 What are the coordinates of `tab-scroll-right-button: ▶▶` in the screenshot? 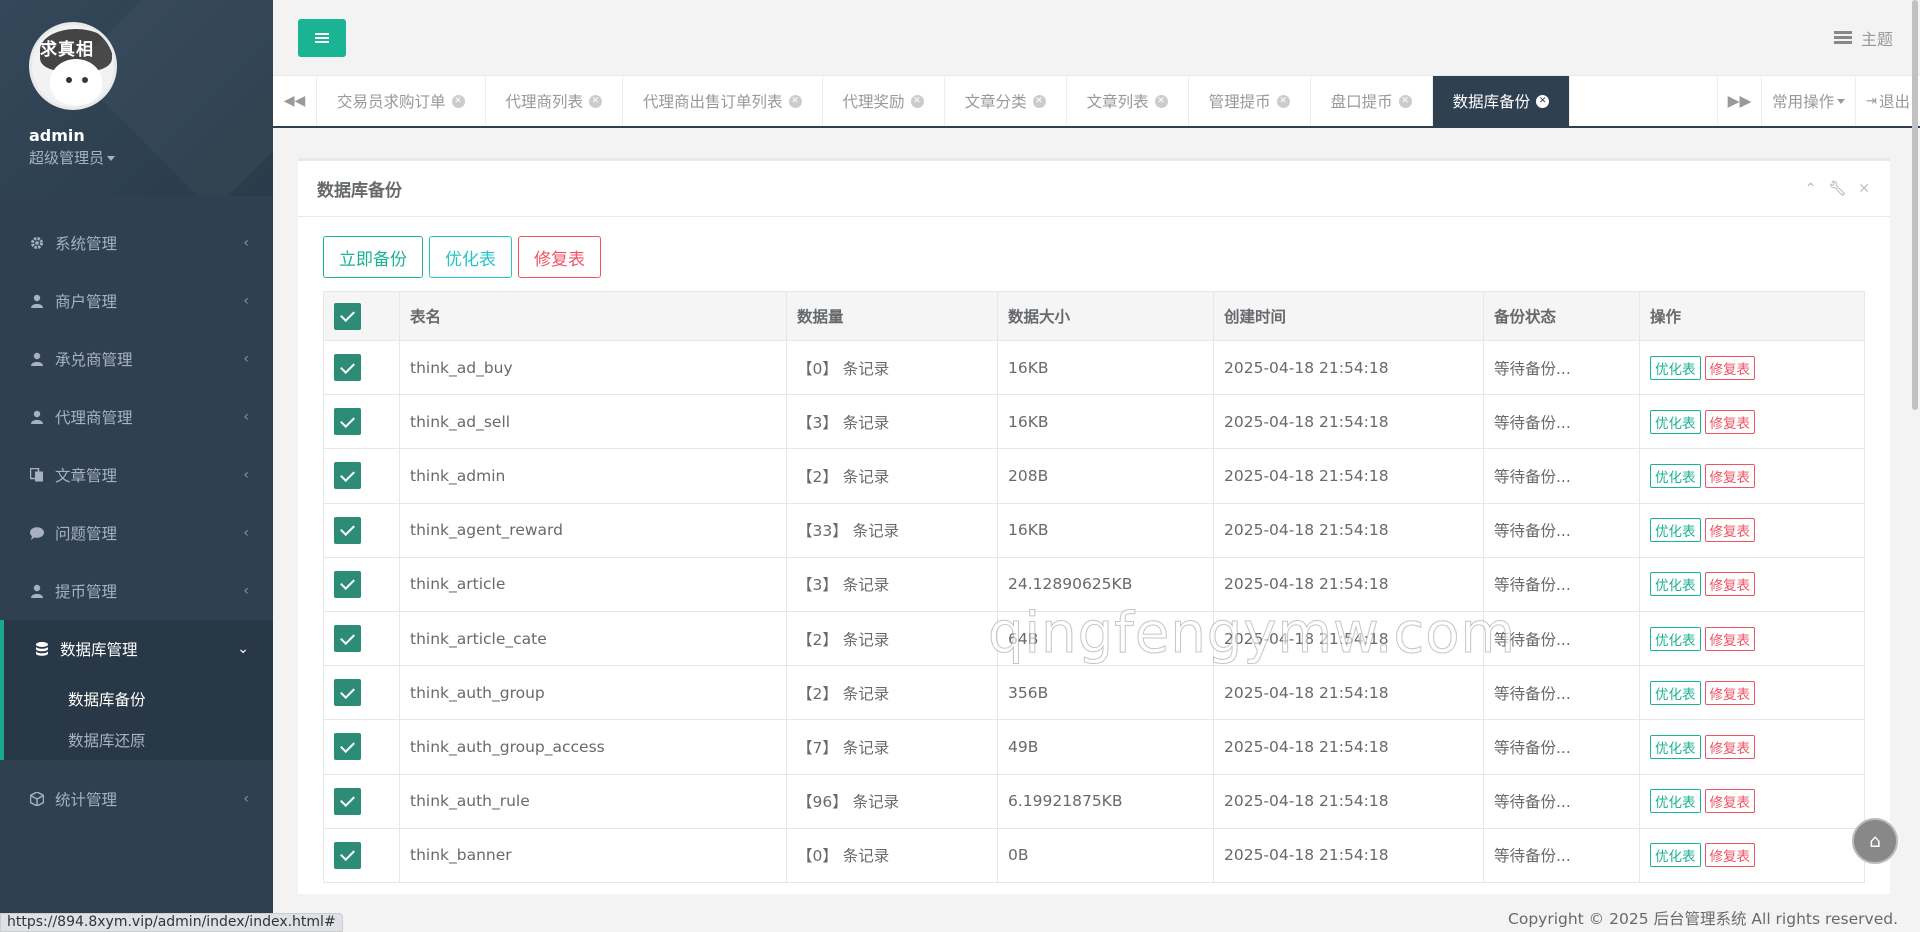 It's located at (1739, 101).